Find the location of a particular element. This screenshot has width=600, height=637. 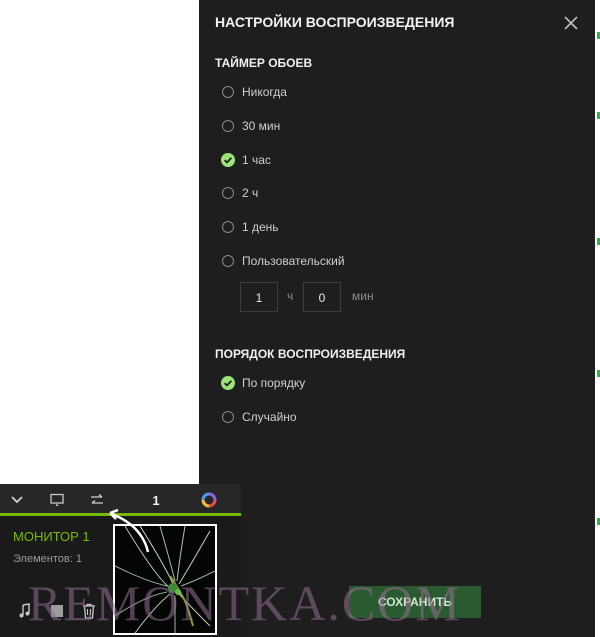

order-section-title: ПОРЯДОК ВОСПРОИЗВЕДЕНИЯ is located at coordinates (310, 354).